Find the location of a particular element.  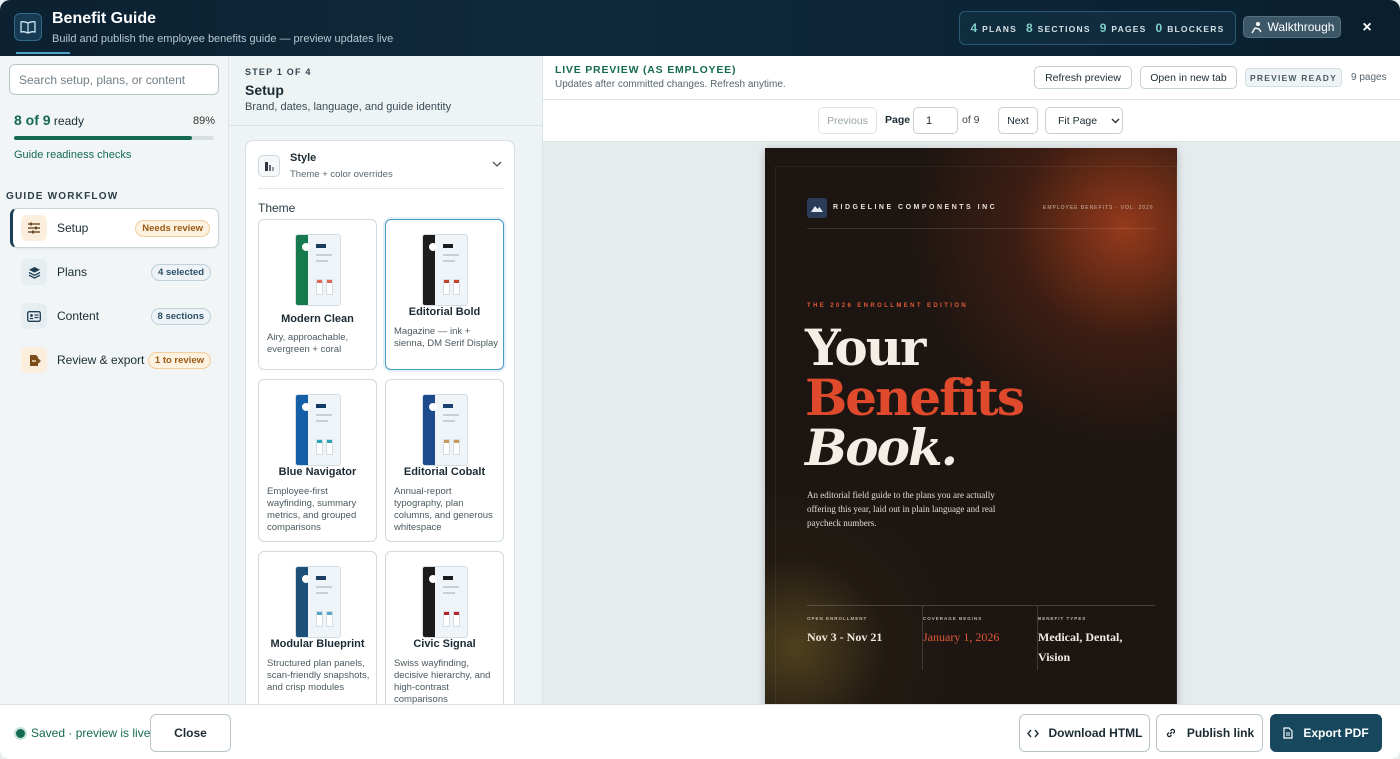

theme-name: Modular Blueprint is located at coordinates (317, 644).